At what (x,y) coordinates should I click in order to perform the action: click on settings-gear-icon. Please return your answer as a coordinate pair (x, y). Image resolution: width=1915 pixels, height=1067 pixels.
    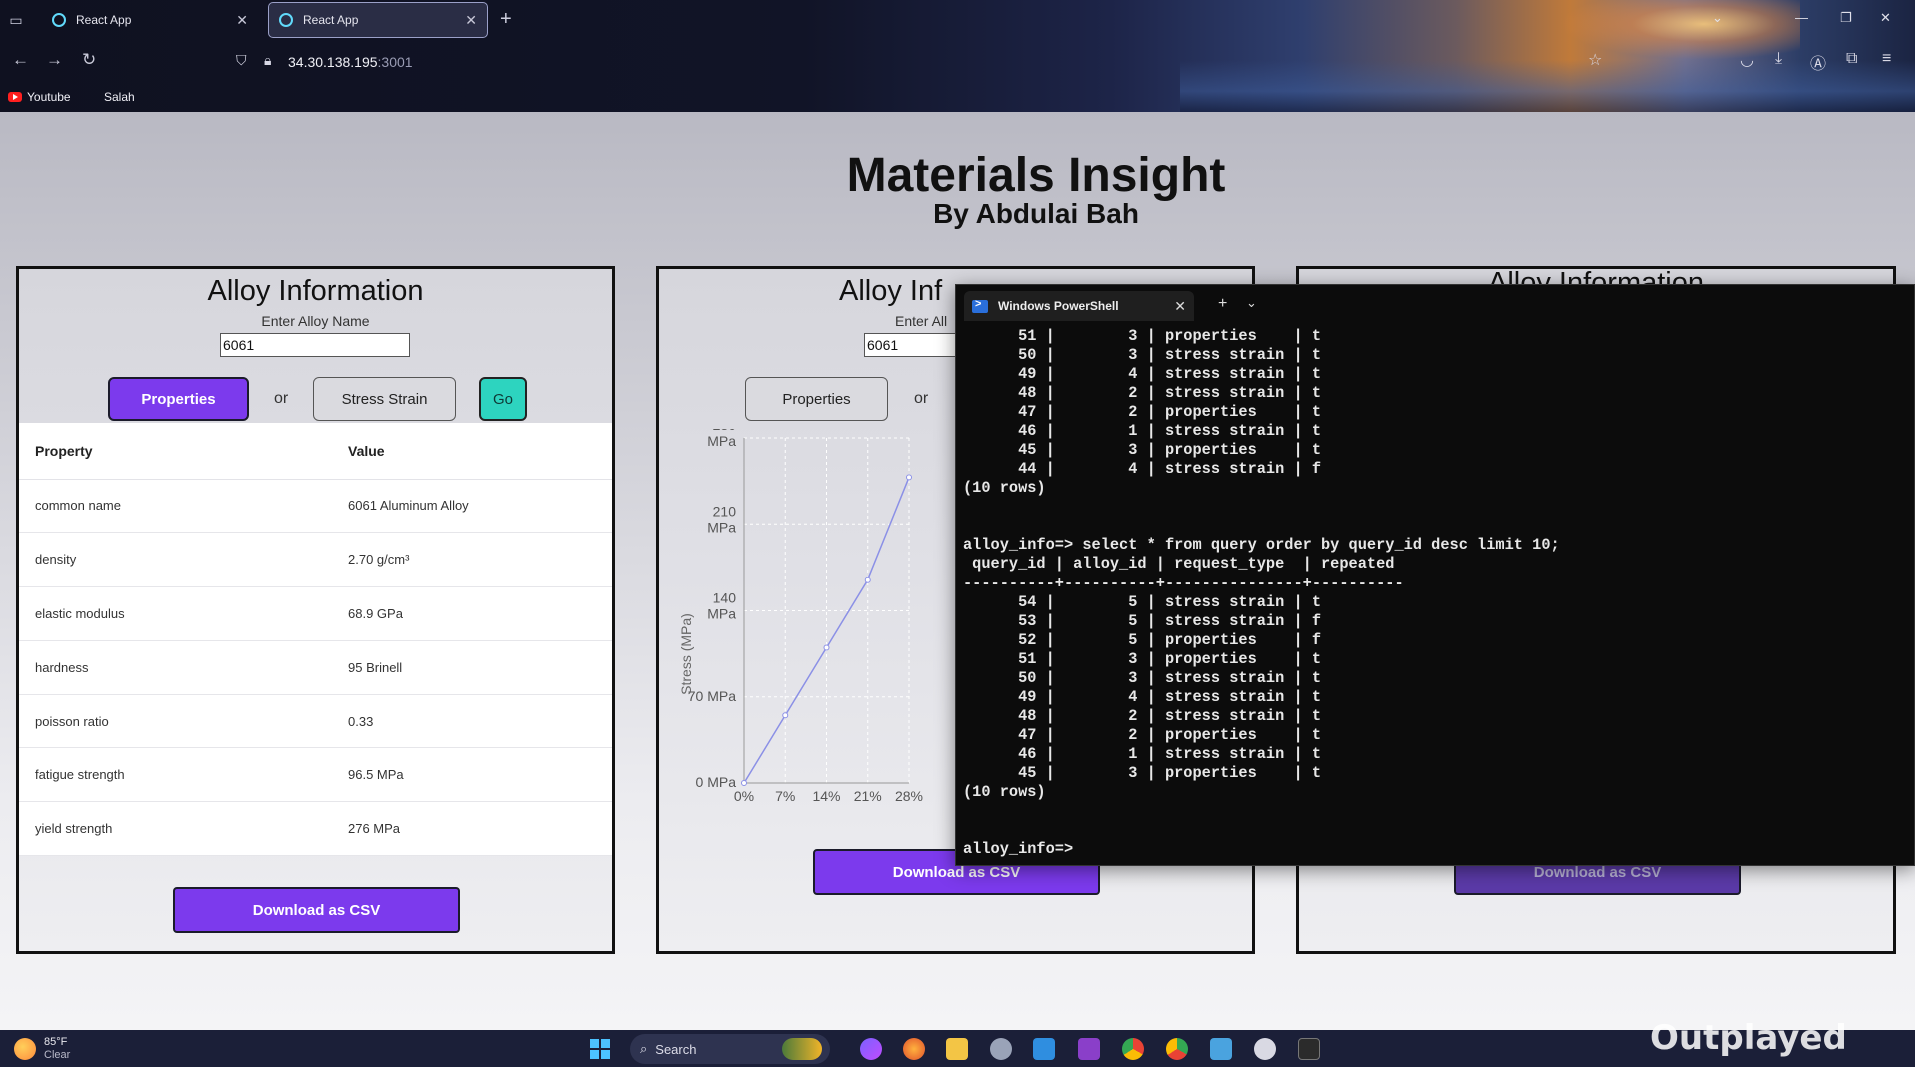
    Looking at the image, I should click on (1001, 1049).